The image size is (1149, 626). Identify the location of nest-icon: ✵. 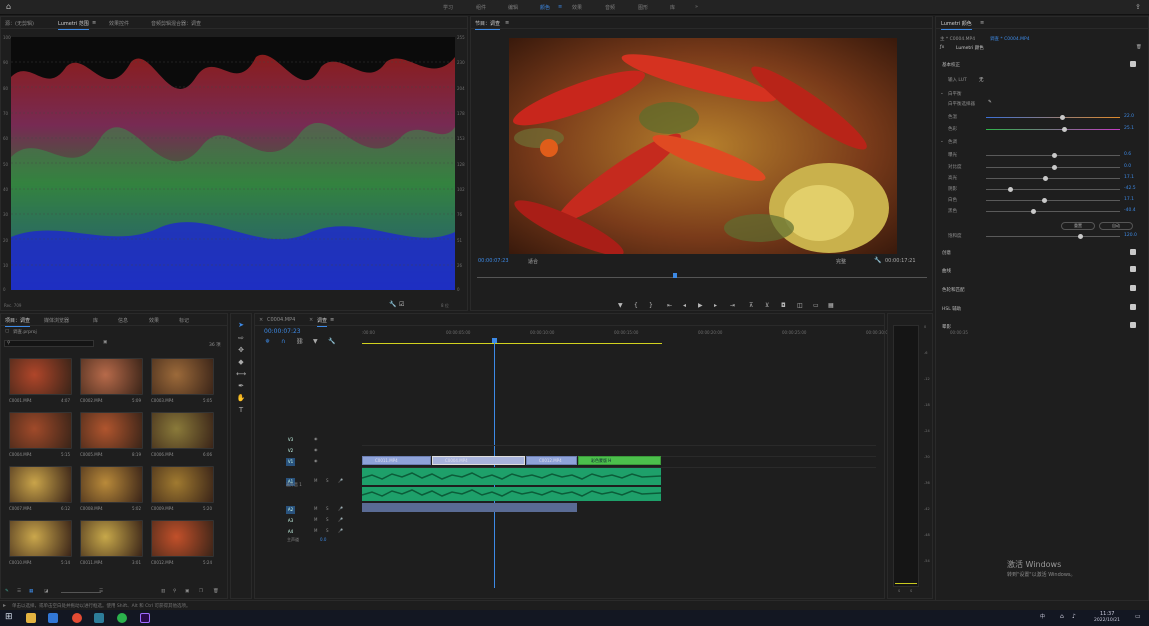
(267, 341).